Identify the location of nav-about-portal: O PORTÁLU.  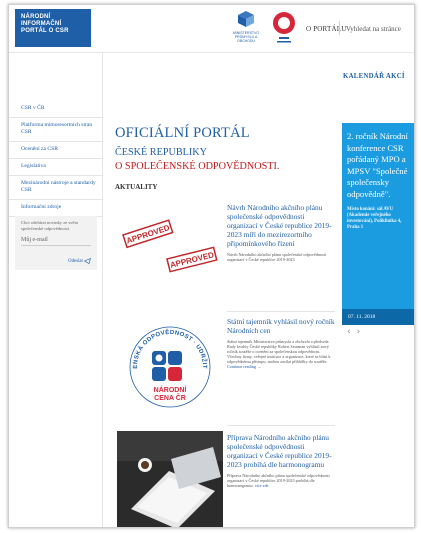
(326, 29).